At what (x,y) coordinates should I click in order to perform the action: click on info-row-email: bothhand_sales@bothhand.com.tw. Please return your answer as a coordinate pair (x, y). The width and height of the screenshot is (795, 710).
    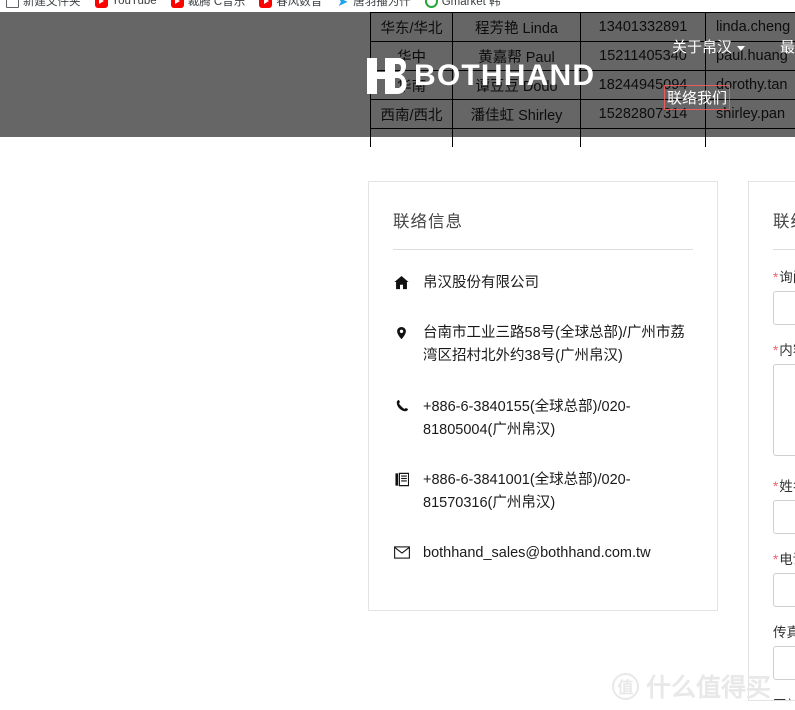
    Looking at the image, I should click on (543, 553).